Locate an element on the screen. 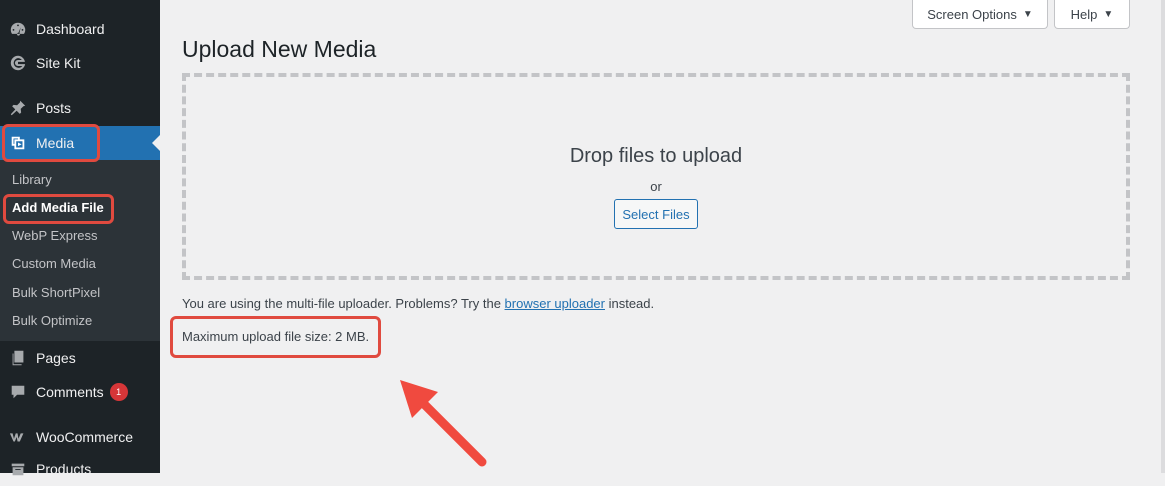  sidebar-item-dashboard: Dashboard is located at coordinates (80, 29).